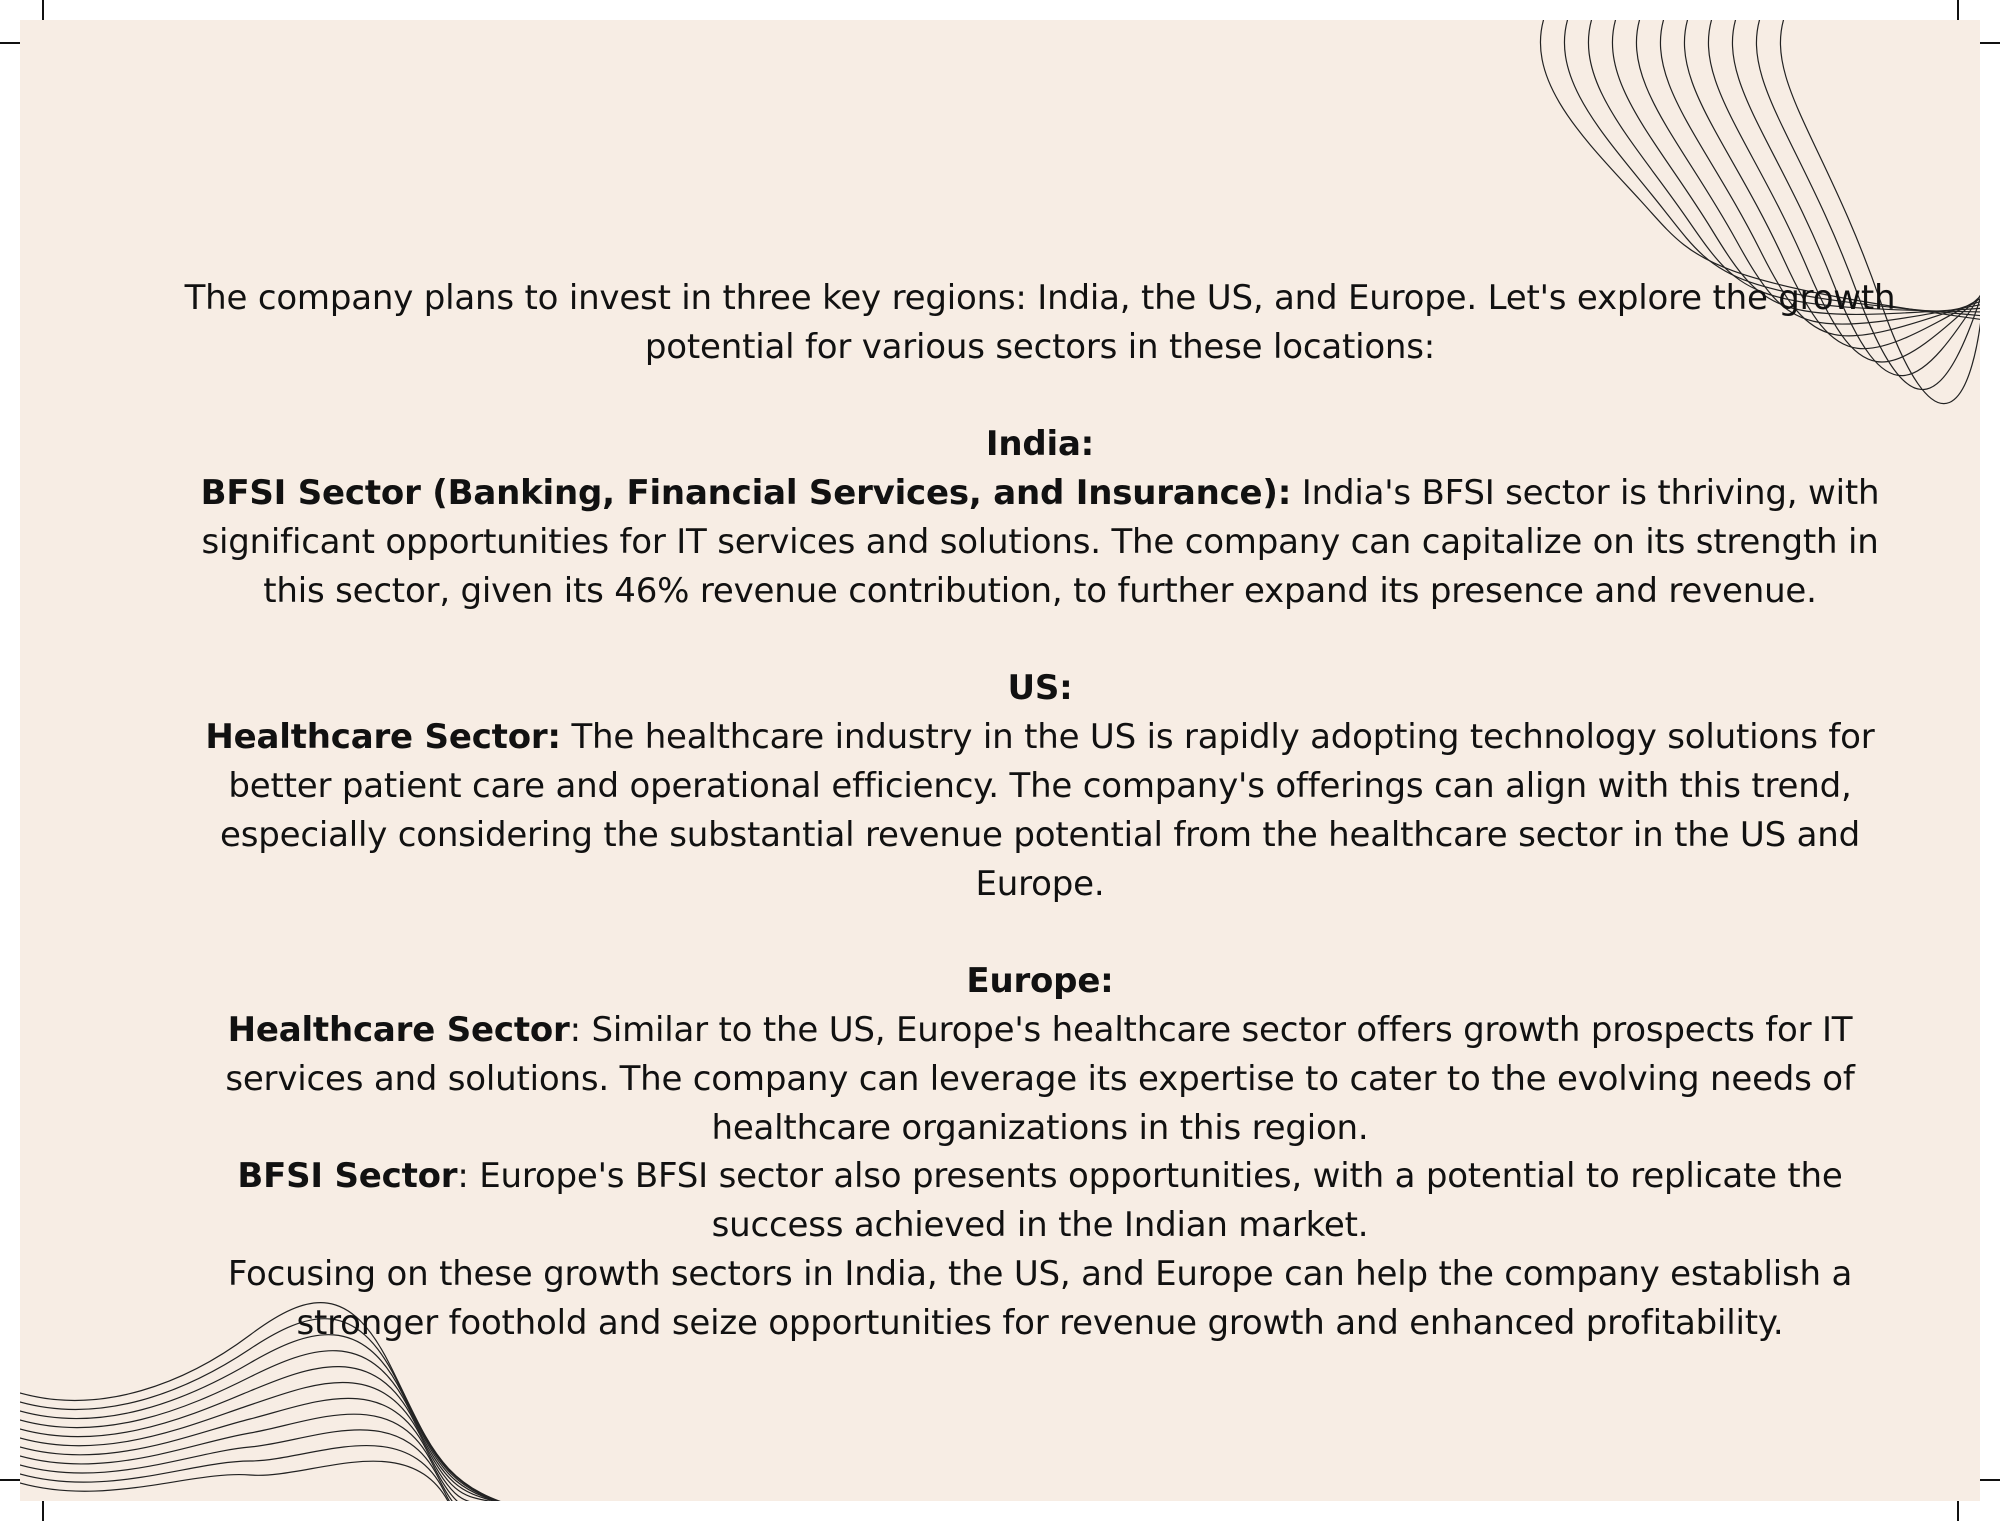 The width and height of the screenshot is (2000, 1521). What do you see at coordinates (347, 1176) in the screenshot?
I see `europe-bfsi-label: BFSI Sector` at bounding box center [347, 1176].